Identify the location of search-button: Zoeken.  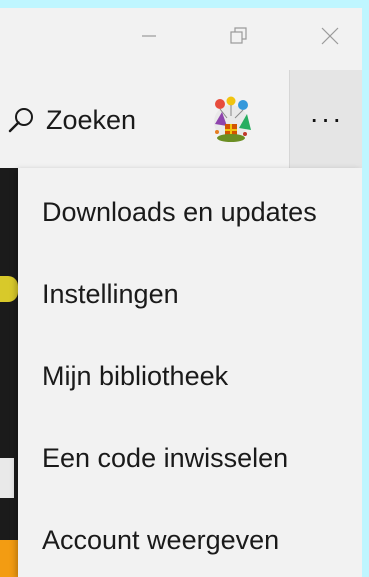
(71, 120).